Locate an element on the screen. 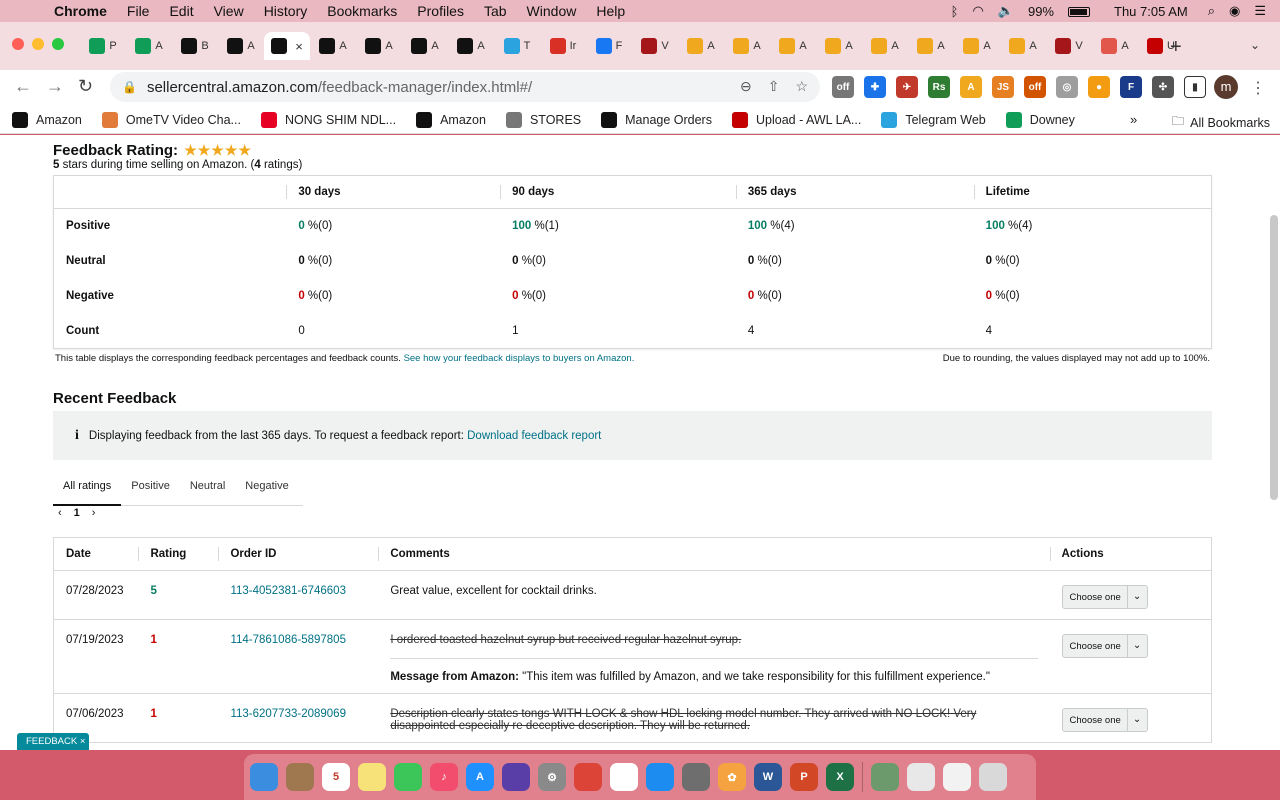 The height and width of the screenshot is (800, 1280). menu-profiles: Profiles is located at coordinates (440, 11).